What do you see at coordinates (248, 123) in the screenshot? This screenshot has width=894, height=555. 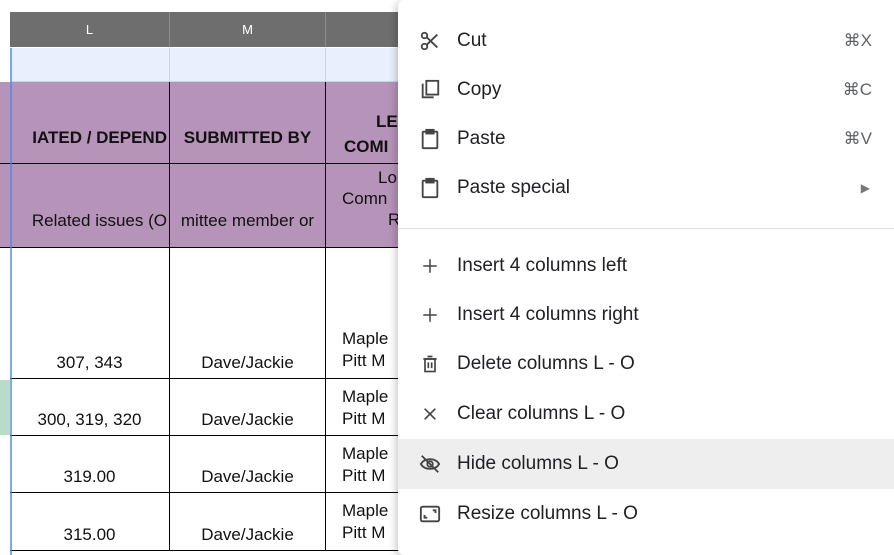 I see `header-submitted-by: SUBMITTED BY` at bounding box center [248, 123].